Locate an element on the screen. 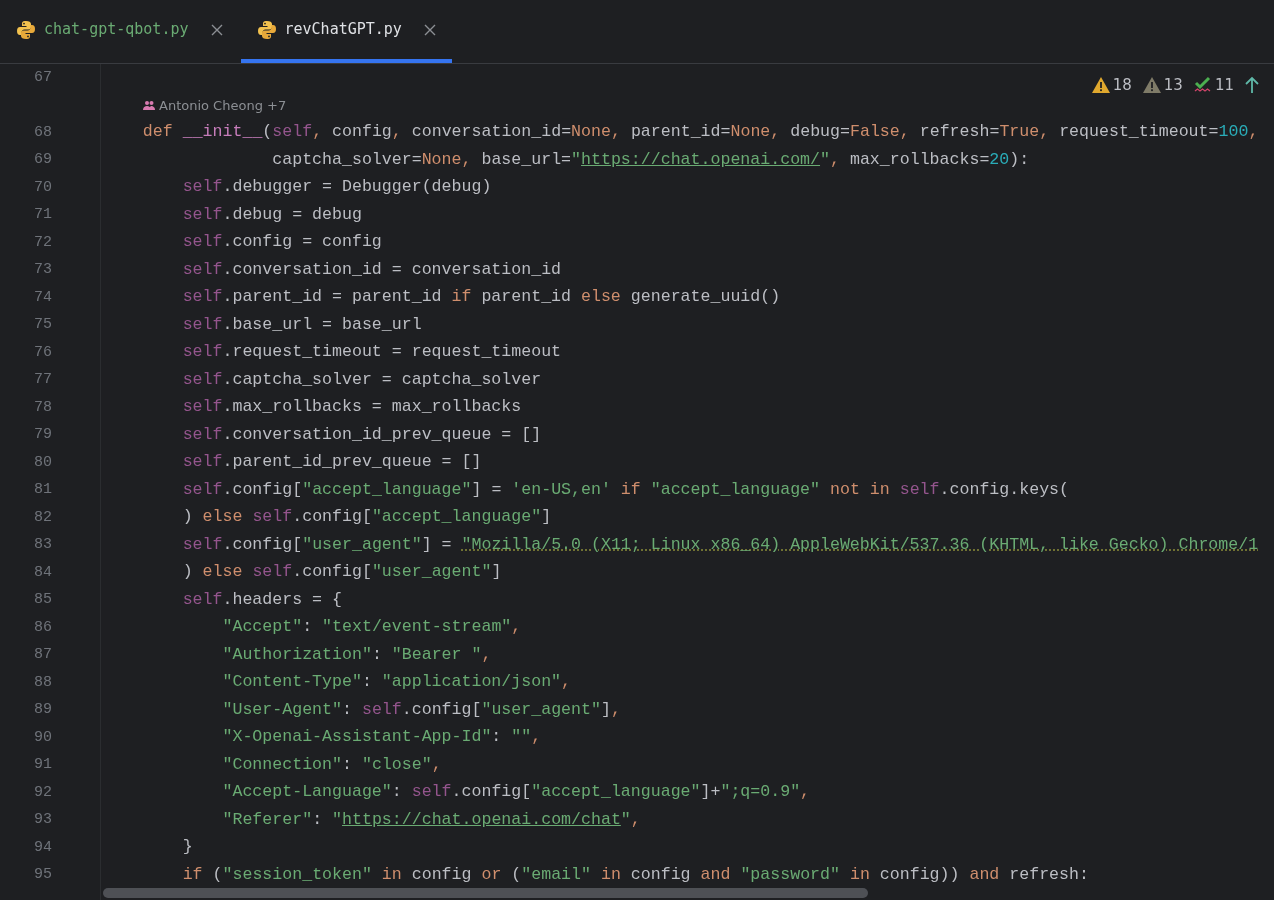 The image size is (1274, 900). code-line: "Authorization": "Bearer ", is located at coordinates (356, 654).